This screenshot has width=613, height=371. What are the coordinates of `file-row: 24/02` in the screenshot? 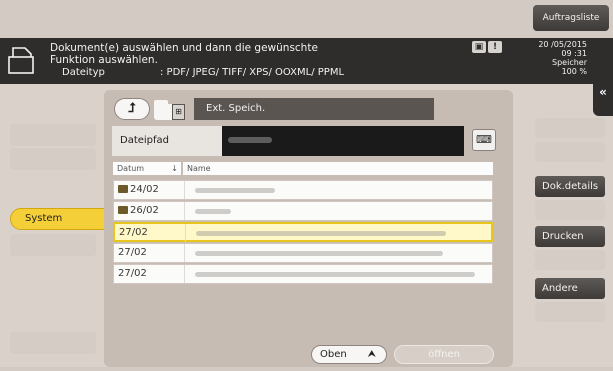 It's located at (303, 190).